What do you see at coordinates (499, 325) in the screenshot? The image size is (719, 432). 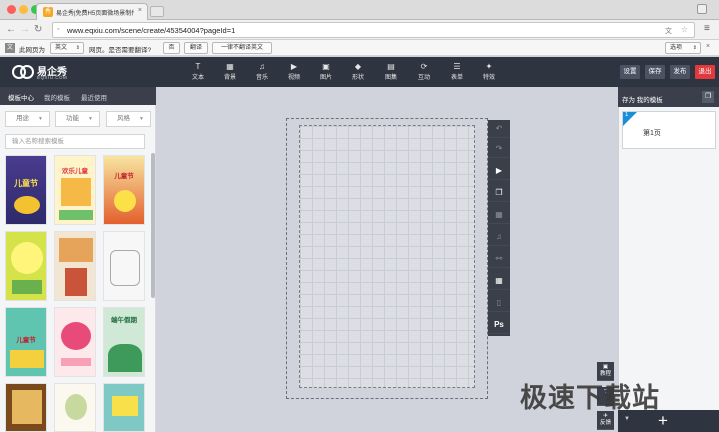 I see `photoshop-import-button: Ps` at bounding box center [499, 325].